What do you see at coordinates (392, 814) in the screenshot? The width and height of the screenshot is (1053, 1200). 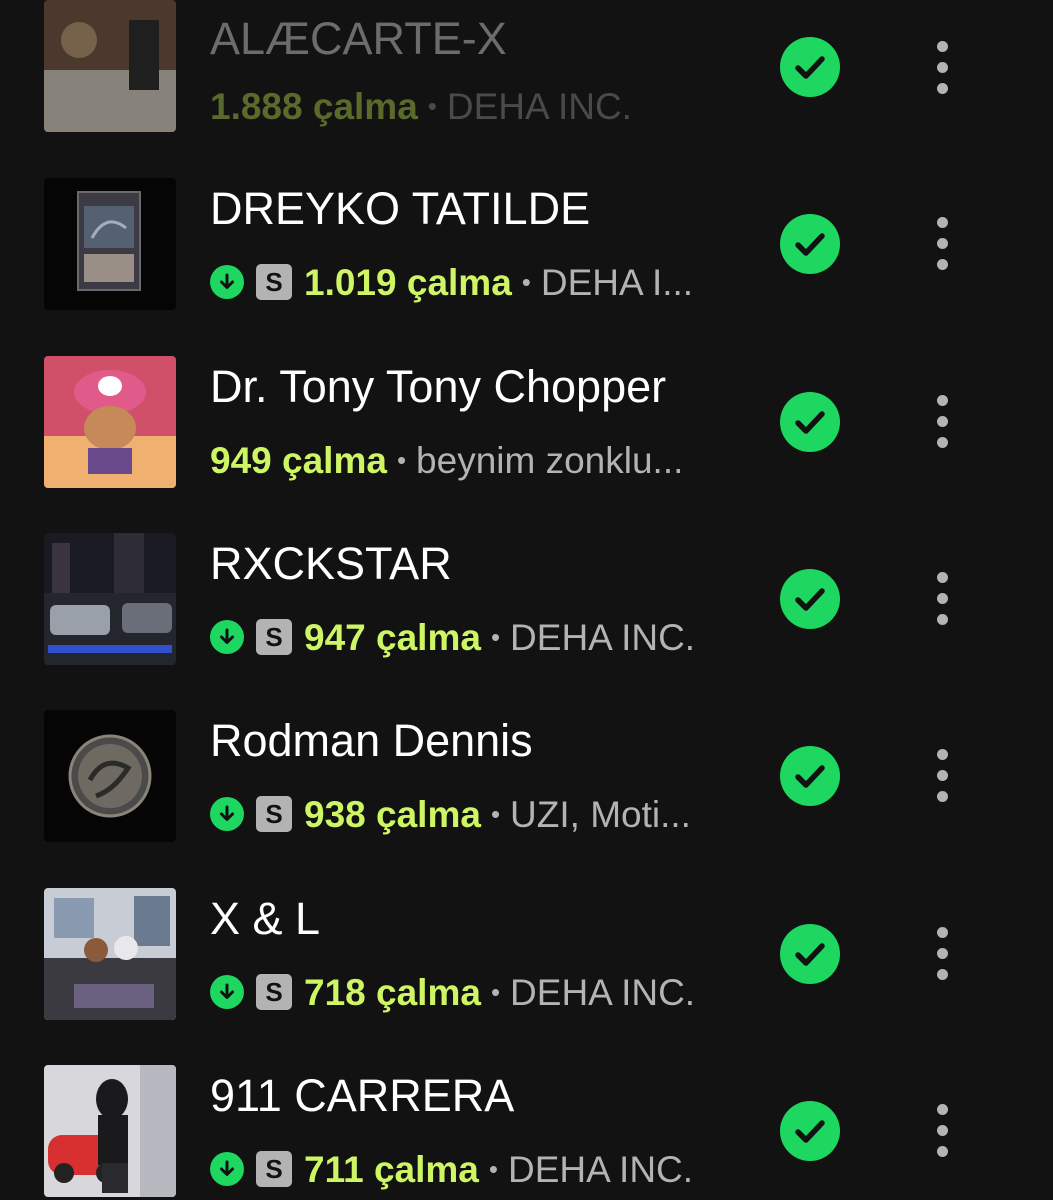 I see `play-count: 938 çalma` at bounding box center [392, 814].